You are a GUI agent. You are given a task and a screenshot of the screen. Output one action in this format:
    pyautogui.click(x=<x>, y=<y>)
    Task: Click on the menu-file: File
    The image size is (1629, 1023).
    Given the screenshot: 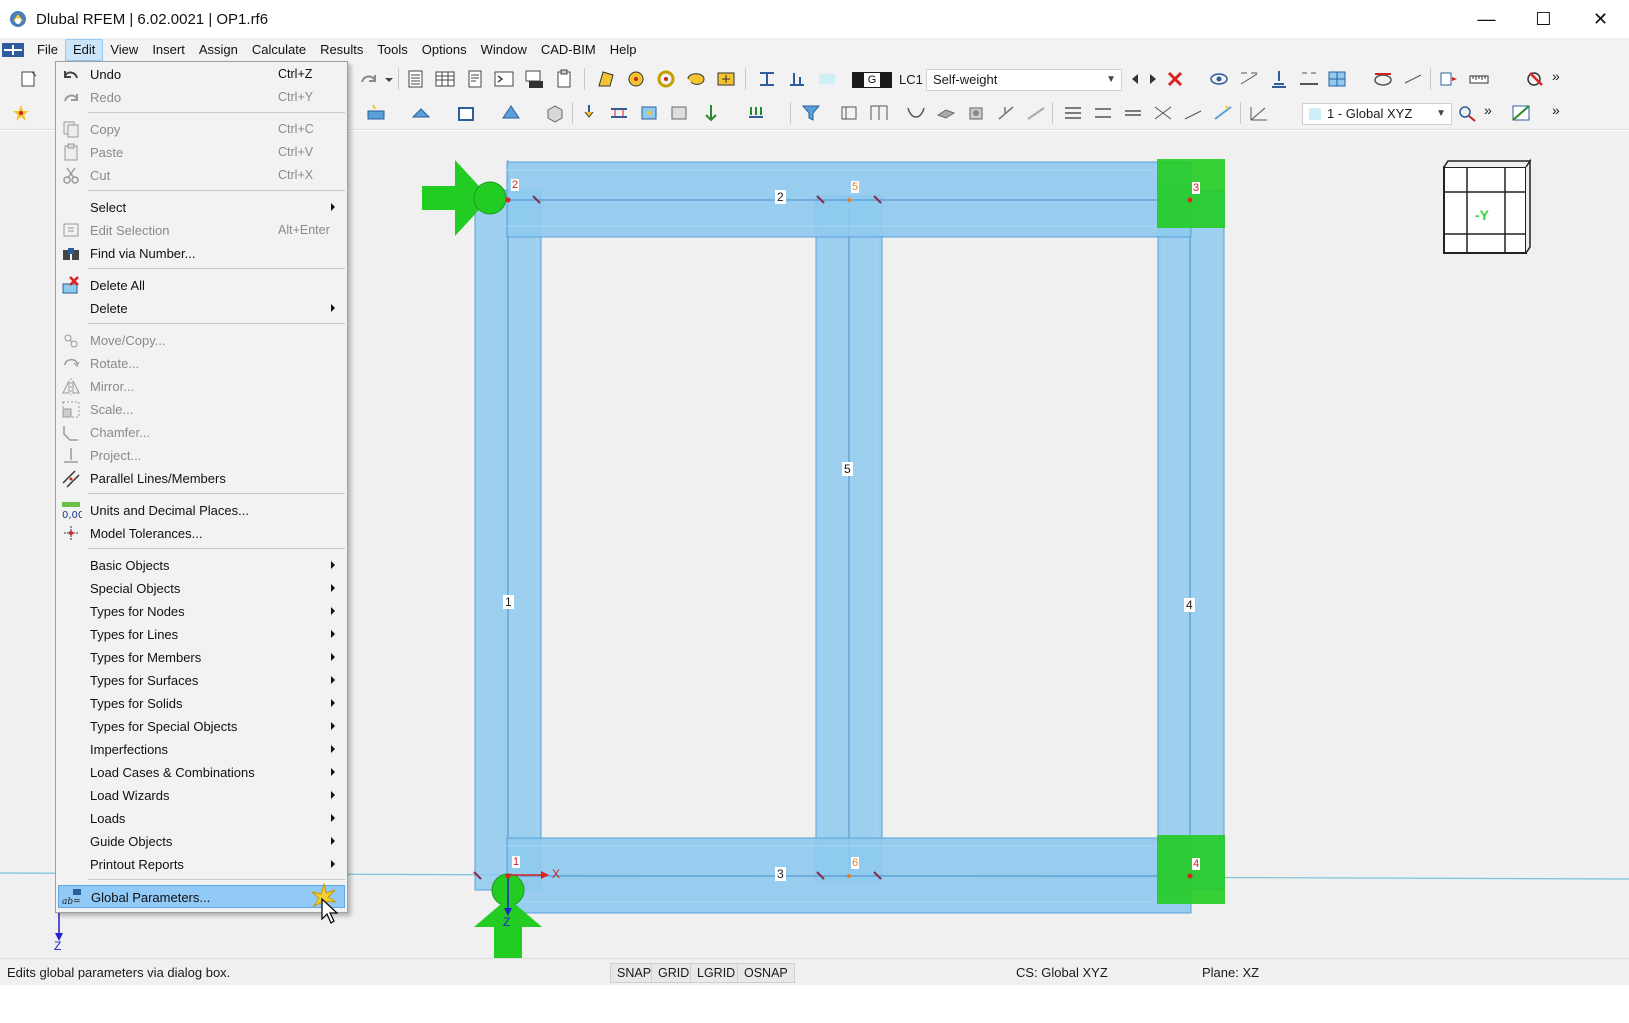 What is the action you would take?
    pyautogui.click(x=47, y=50)
    